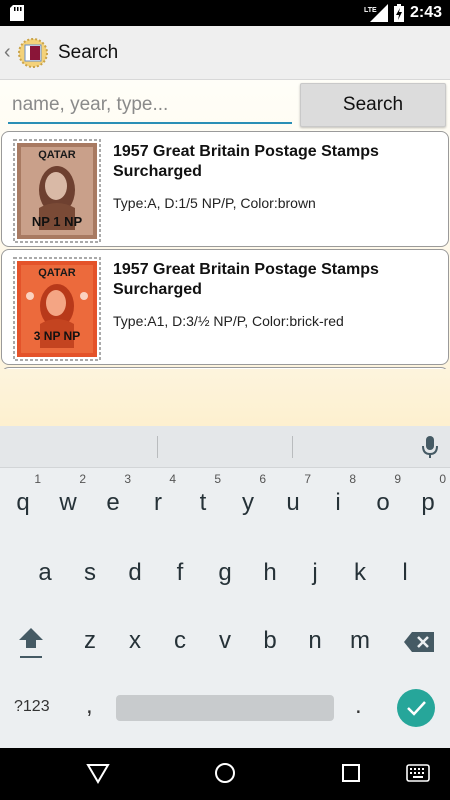  I want to click on key-hint: 4, so click(172, 479).